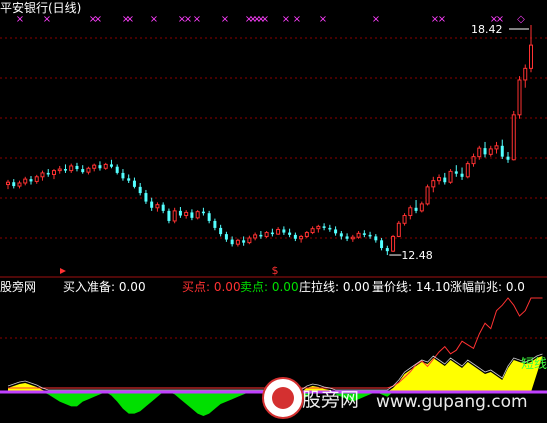 This screenshot has height=423, width=547. What do you see at coordinates (197, 19) in the screenshot?
I see `top-marker-9: ×` at bounding box center [197, 19].